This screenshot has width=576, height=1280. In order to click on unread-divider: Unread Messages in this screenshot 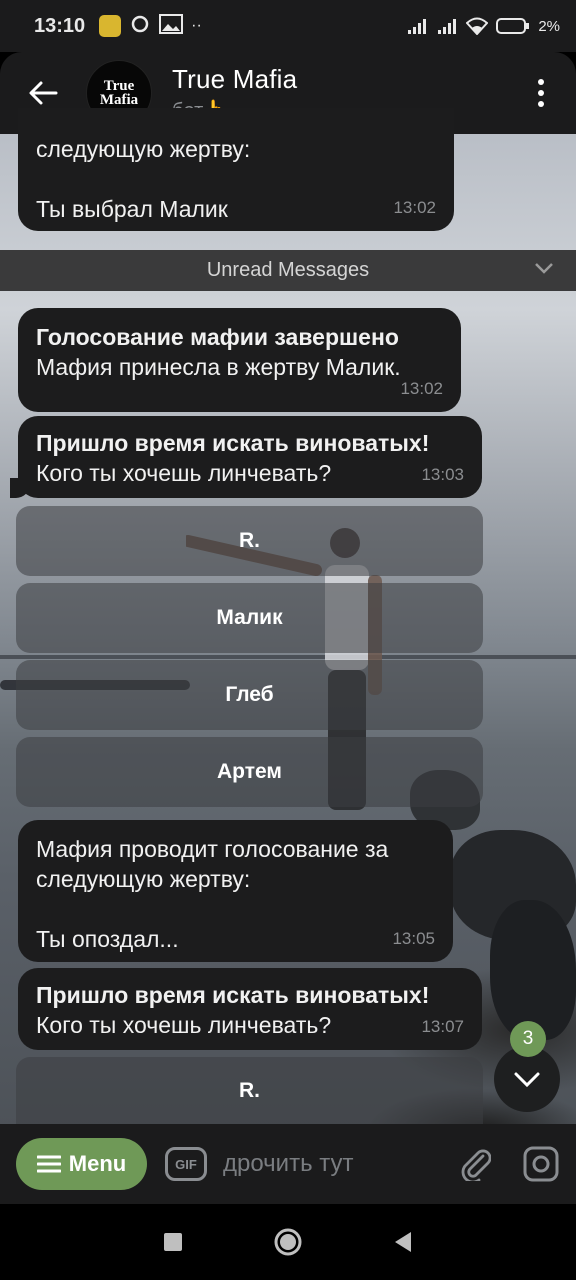, I will do `click(288, 270)`.